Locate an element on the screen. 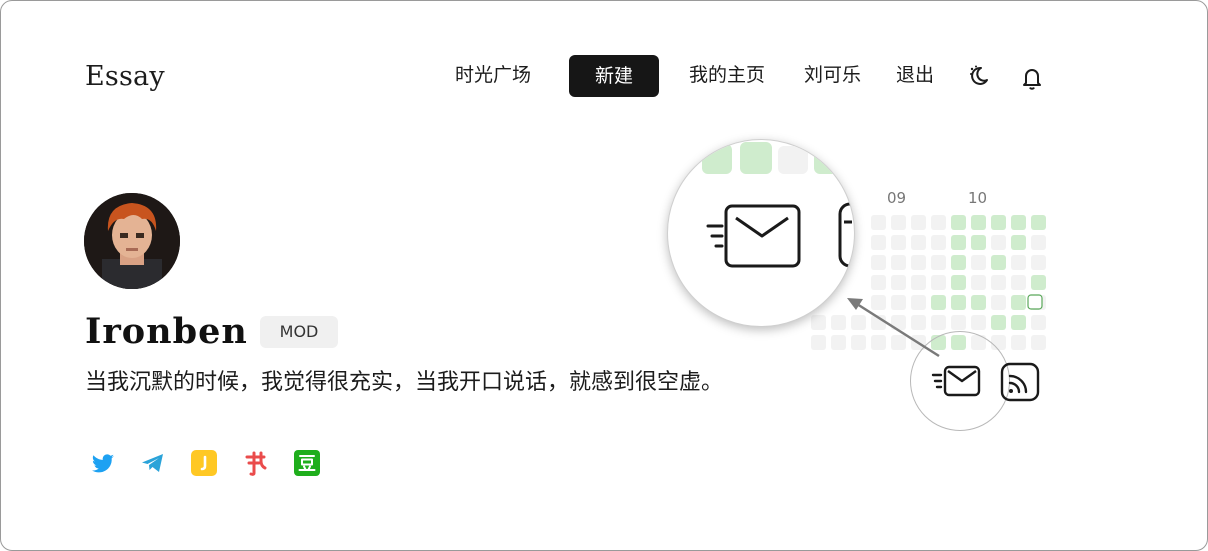  email-fast-icon-zoomed is located at coordinates (753, 236).